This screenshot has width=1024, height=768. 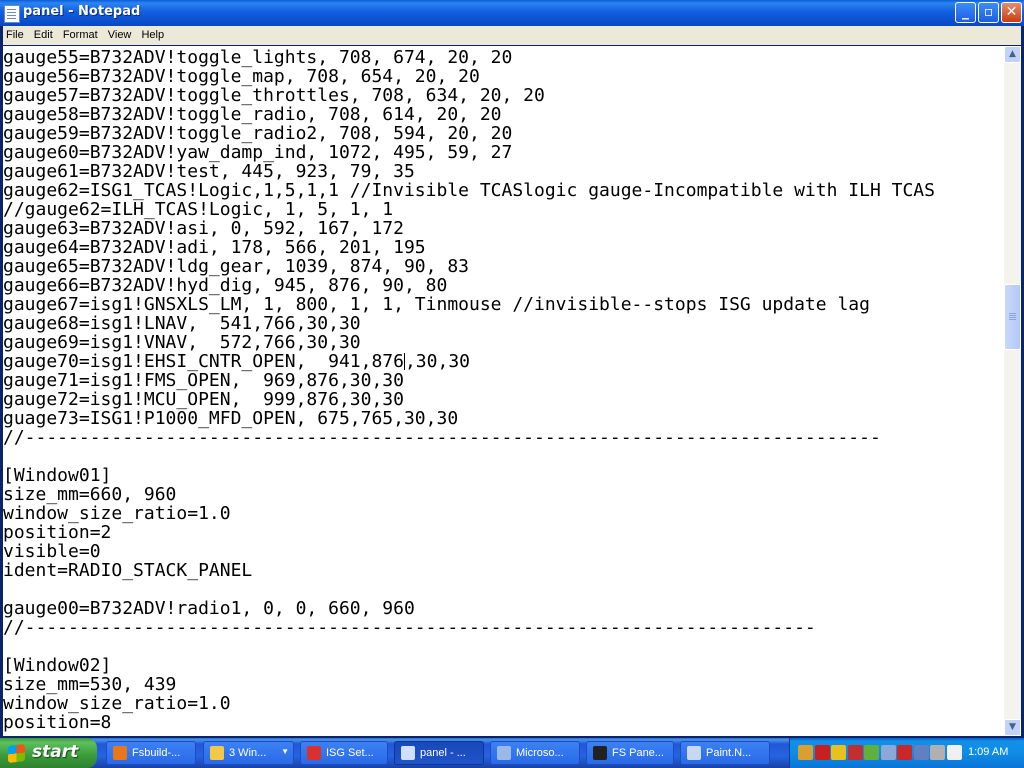 What do you see at coordinates (838, 752) in the screenshot?
I see `warning-icon` at bounding box center [838, 752].